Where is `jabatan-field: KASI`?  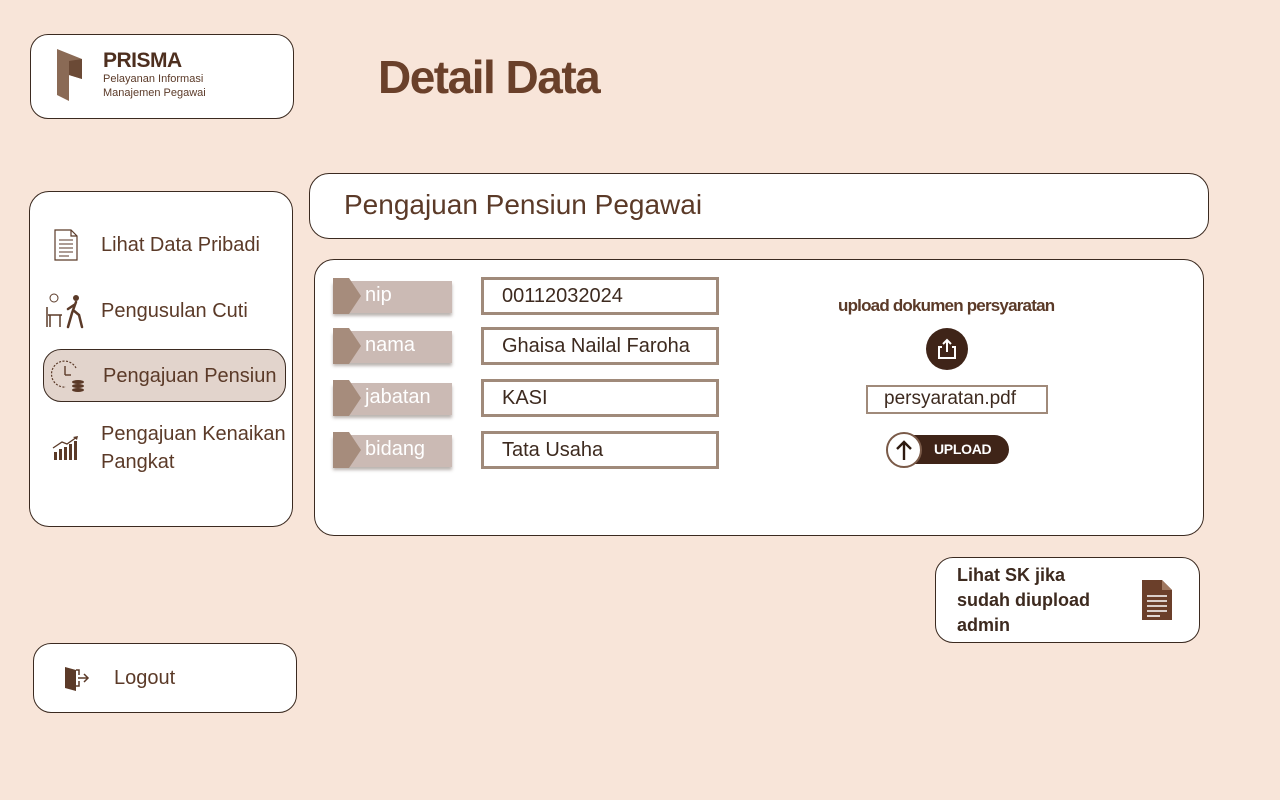 jabatan-field: KASI is located at coordinates (600, 398).